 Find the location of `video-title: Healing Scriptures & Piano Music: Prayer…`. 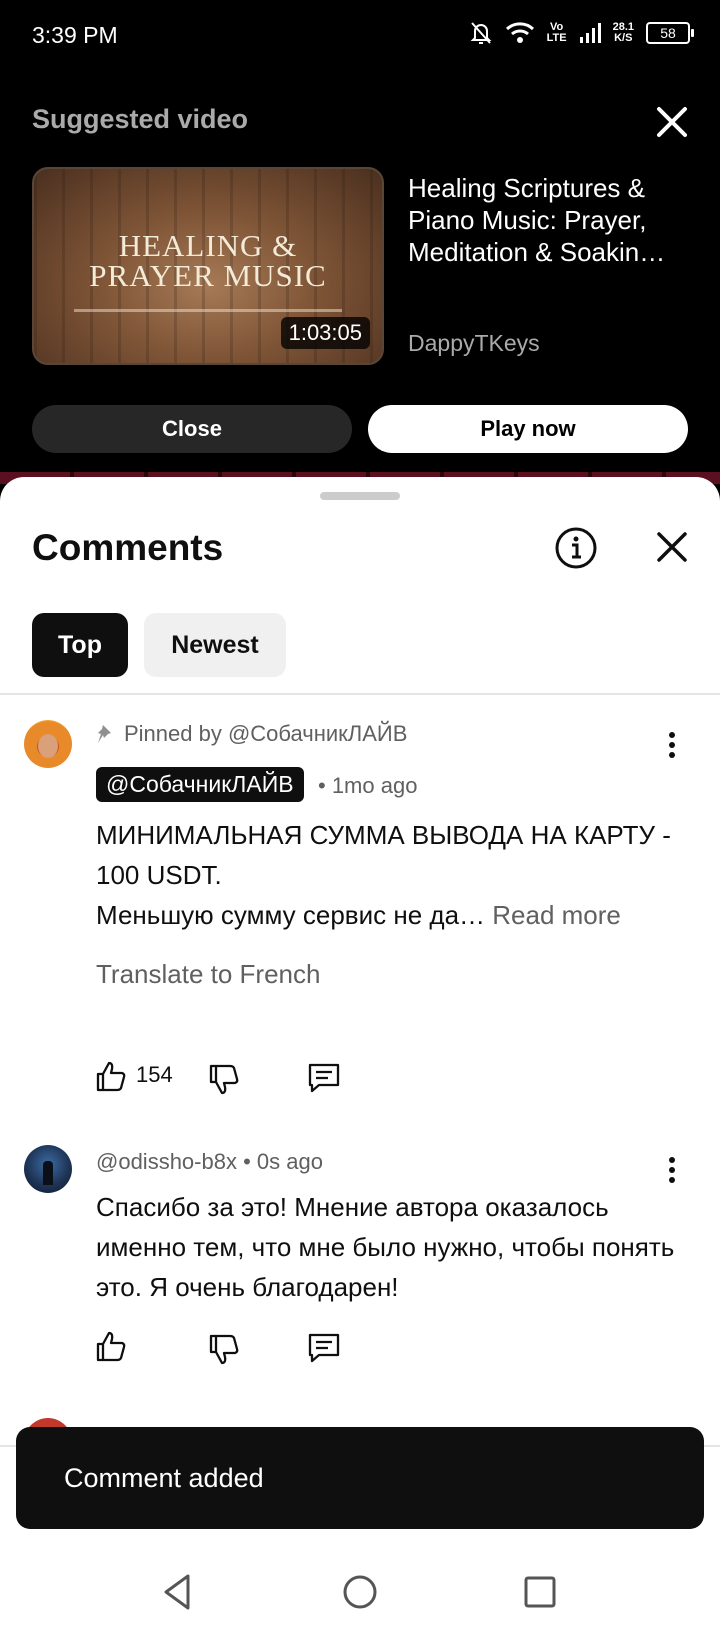

video-title: Healing Scriptures & Piano Music: Prayer… is located at coordinates (548, 220).